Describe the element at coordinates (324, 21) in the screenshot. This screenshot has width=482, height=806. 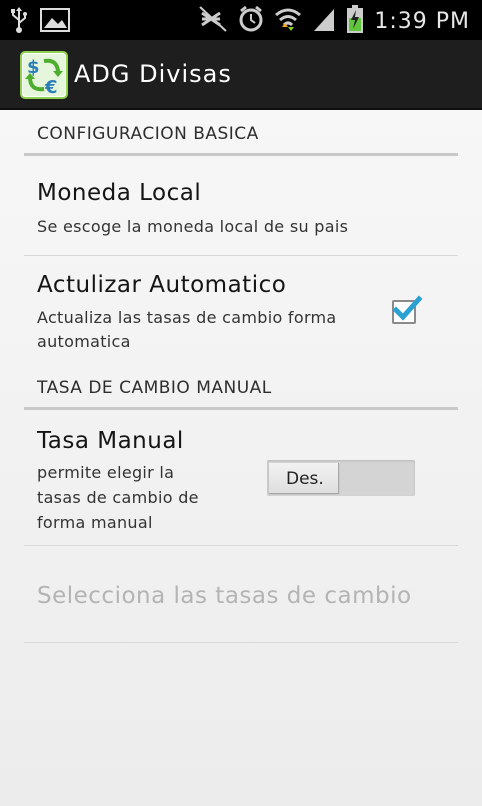
I see `signal-icon` at that location.